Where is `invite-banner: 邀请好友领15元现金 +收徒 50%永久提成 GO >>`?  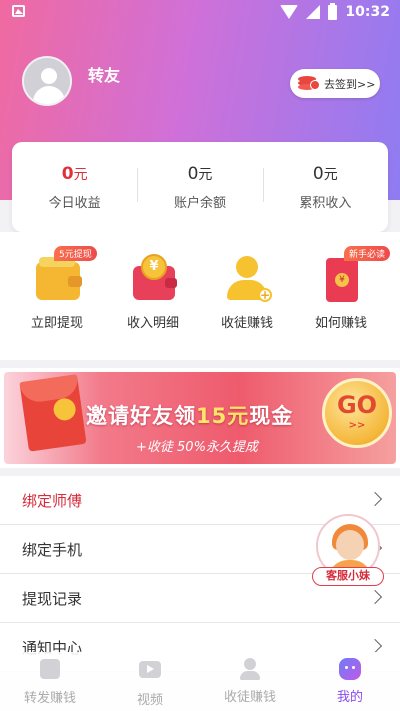 invite-banner: 邀请好友领15元现金 +收徒 50%永久提成 GO >> is located at coordinates (200, 418).